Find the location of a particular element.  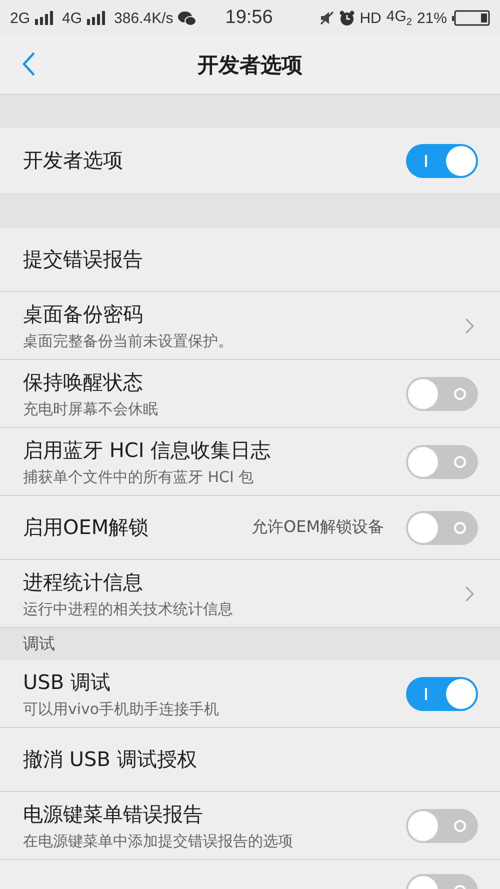

muted-speaker-icon is located at coordinates (327, 18).